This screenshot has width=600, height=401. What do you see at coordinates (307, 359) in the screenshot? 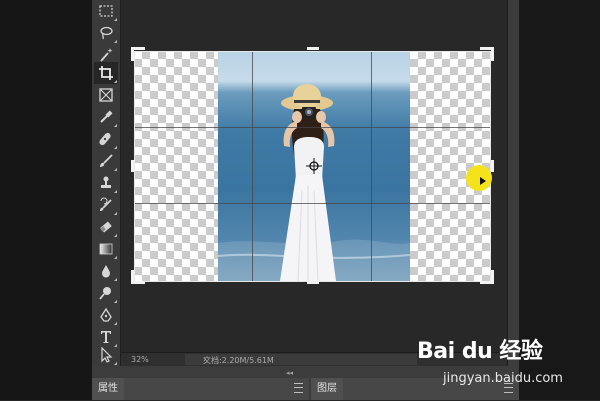
I see `status-menu-arrow: ›` at bounding box center [307, 359].